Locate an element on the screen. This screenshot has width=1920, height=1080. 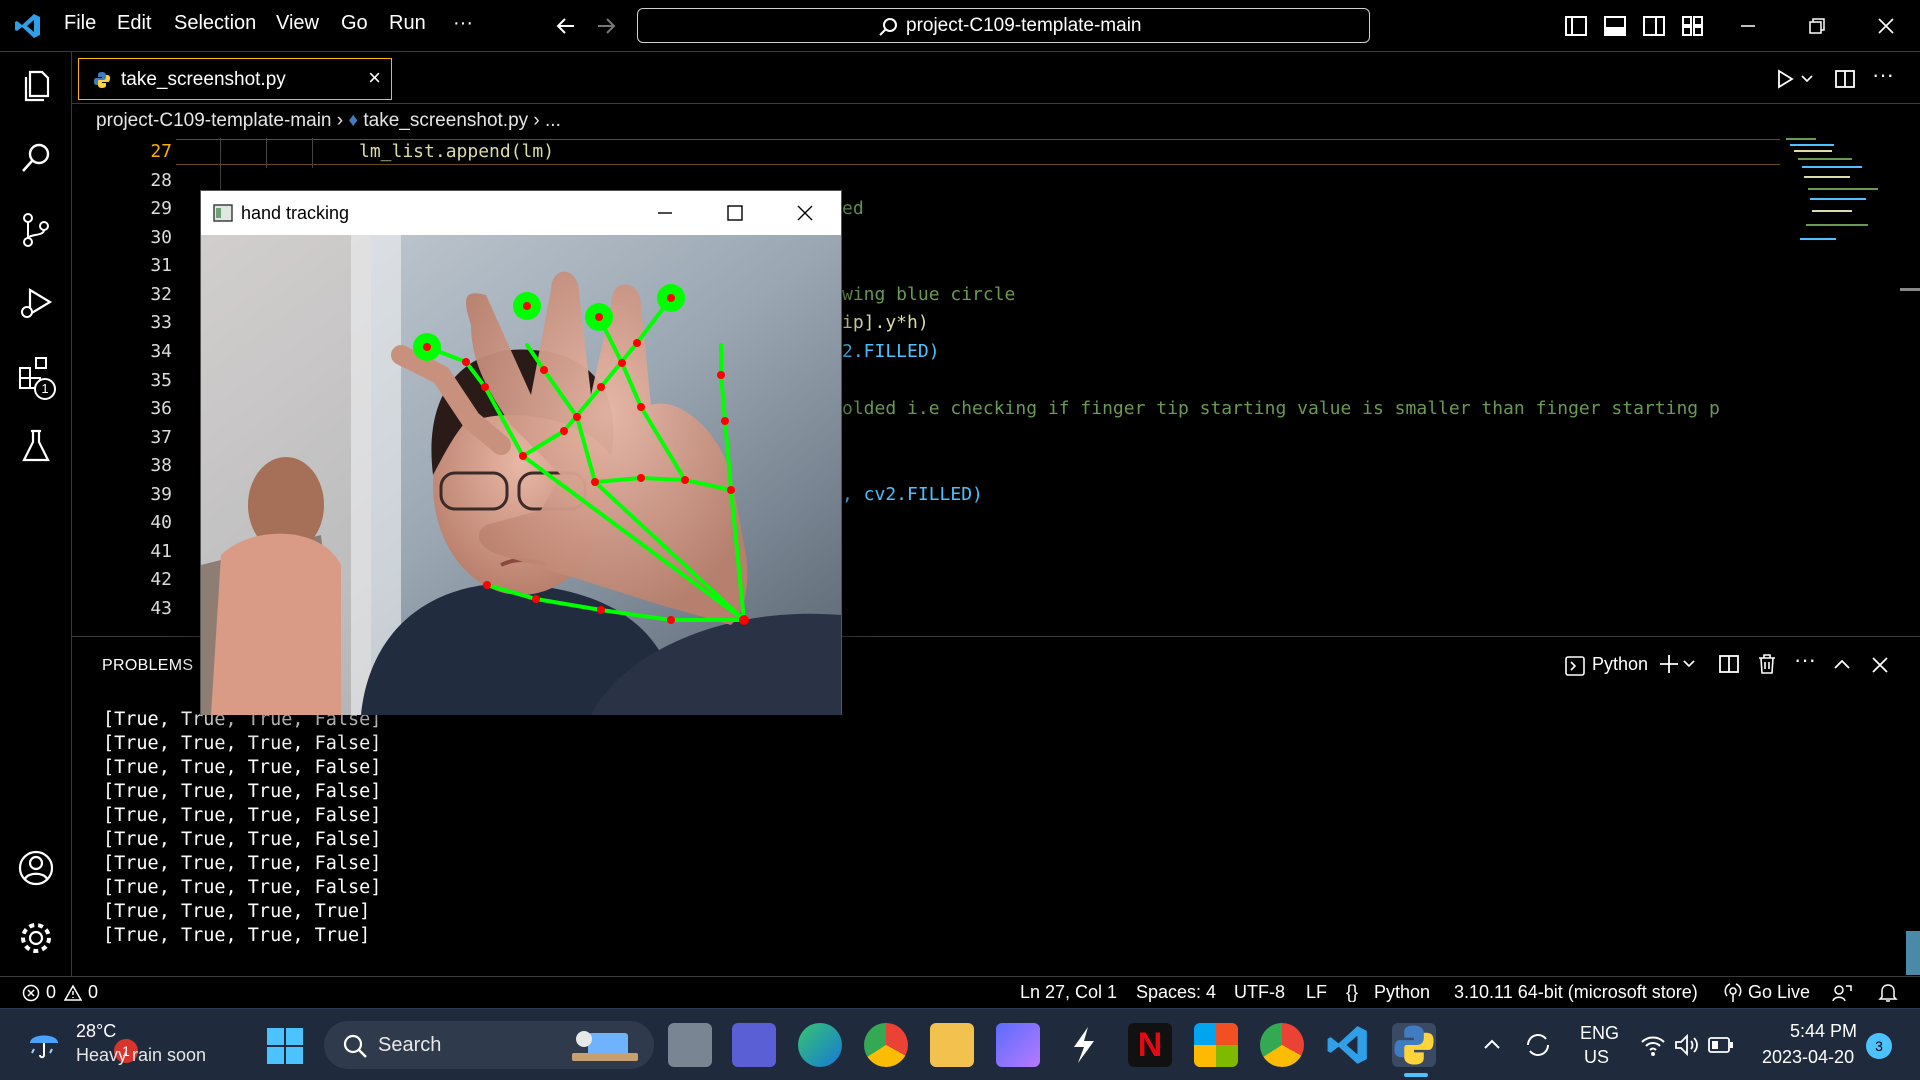
file-explorer-icon is located at coordinates (952, 1045).